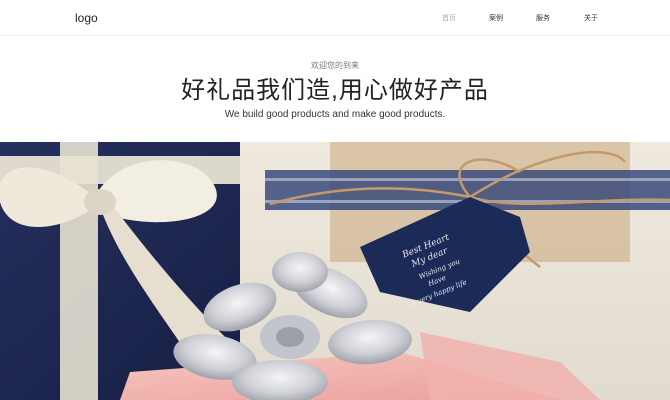 This screenshot has height=400, width=670. I want to click on site-header: logo 首页 案例 服务 关于, so click(335, 18).